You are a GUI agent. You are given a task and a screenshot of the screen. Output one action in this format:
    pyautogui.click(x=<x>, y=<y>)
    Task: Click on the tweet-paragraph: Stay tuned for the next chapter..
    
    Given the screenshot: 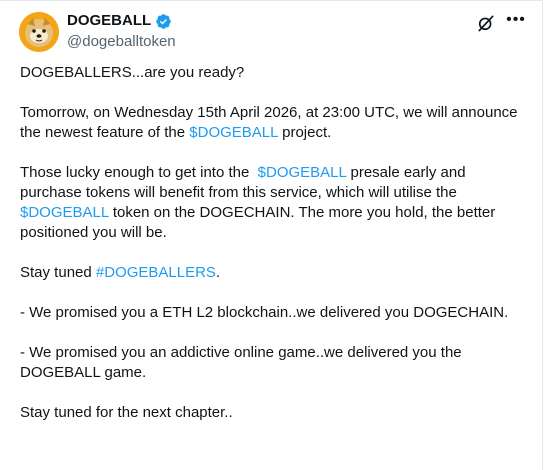 What is the action you would take?
    pyautogui.click(x=275, y=413)
    